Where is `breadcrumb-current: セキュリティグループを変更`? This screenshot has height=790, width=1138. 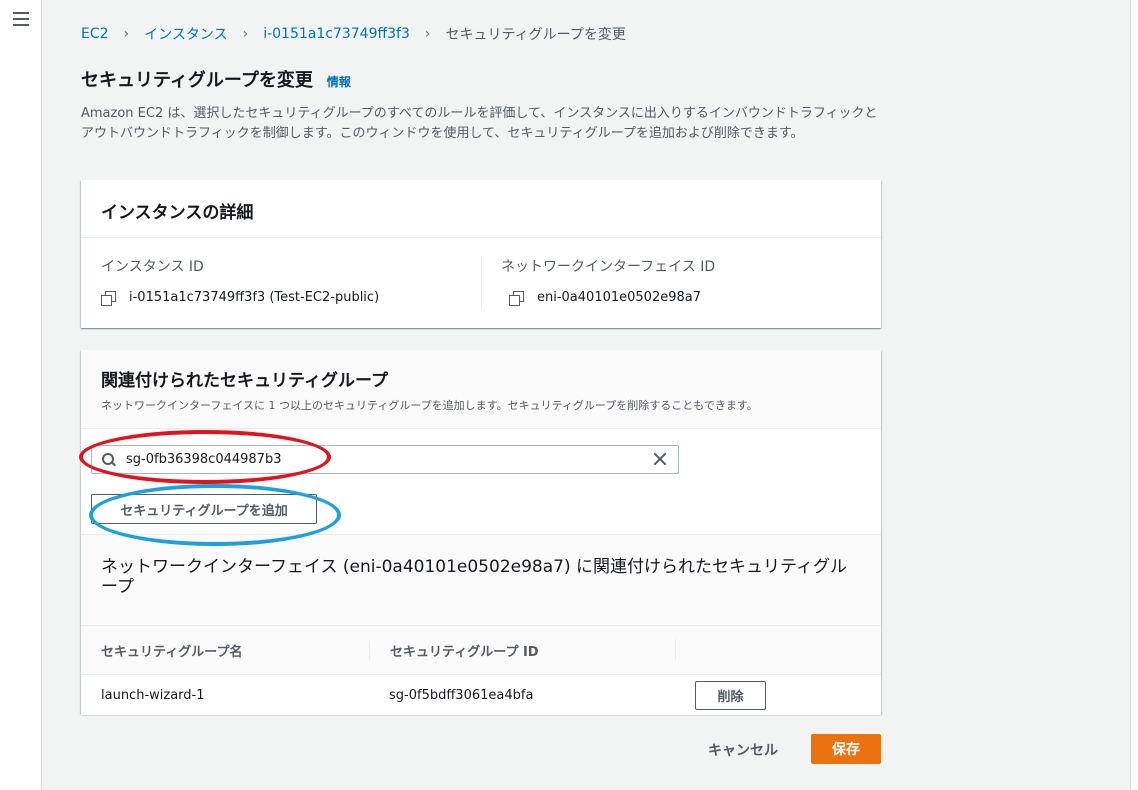 breadcrumb-current: セキュリティグループを変更 is located at coordinates (535, 35).